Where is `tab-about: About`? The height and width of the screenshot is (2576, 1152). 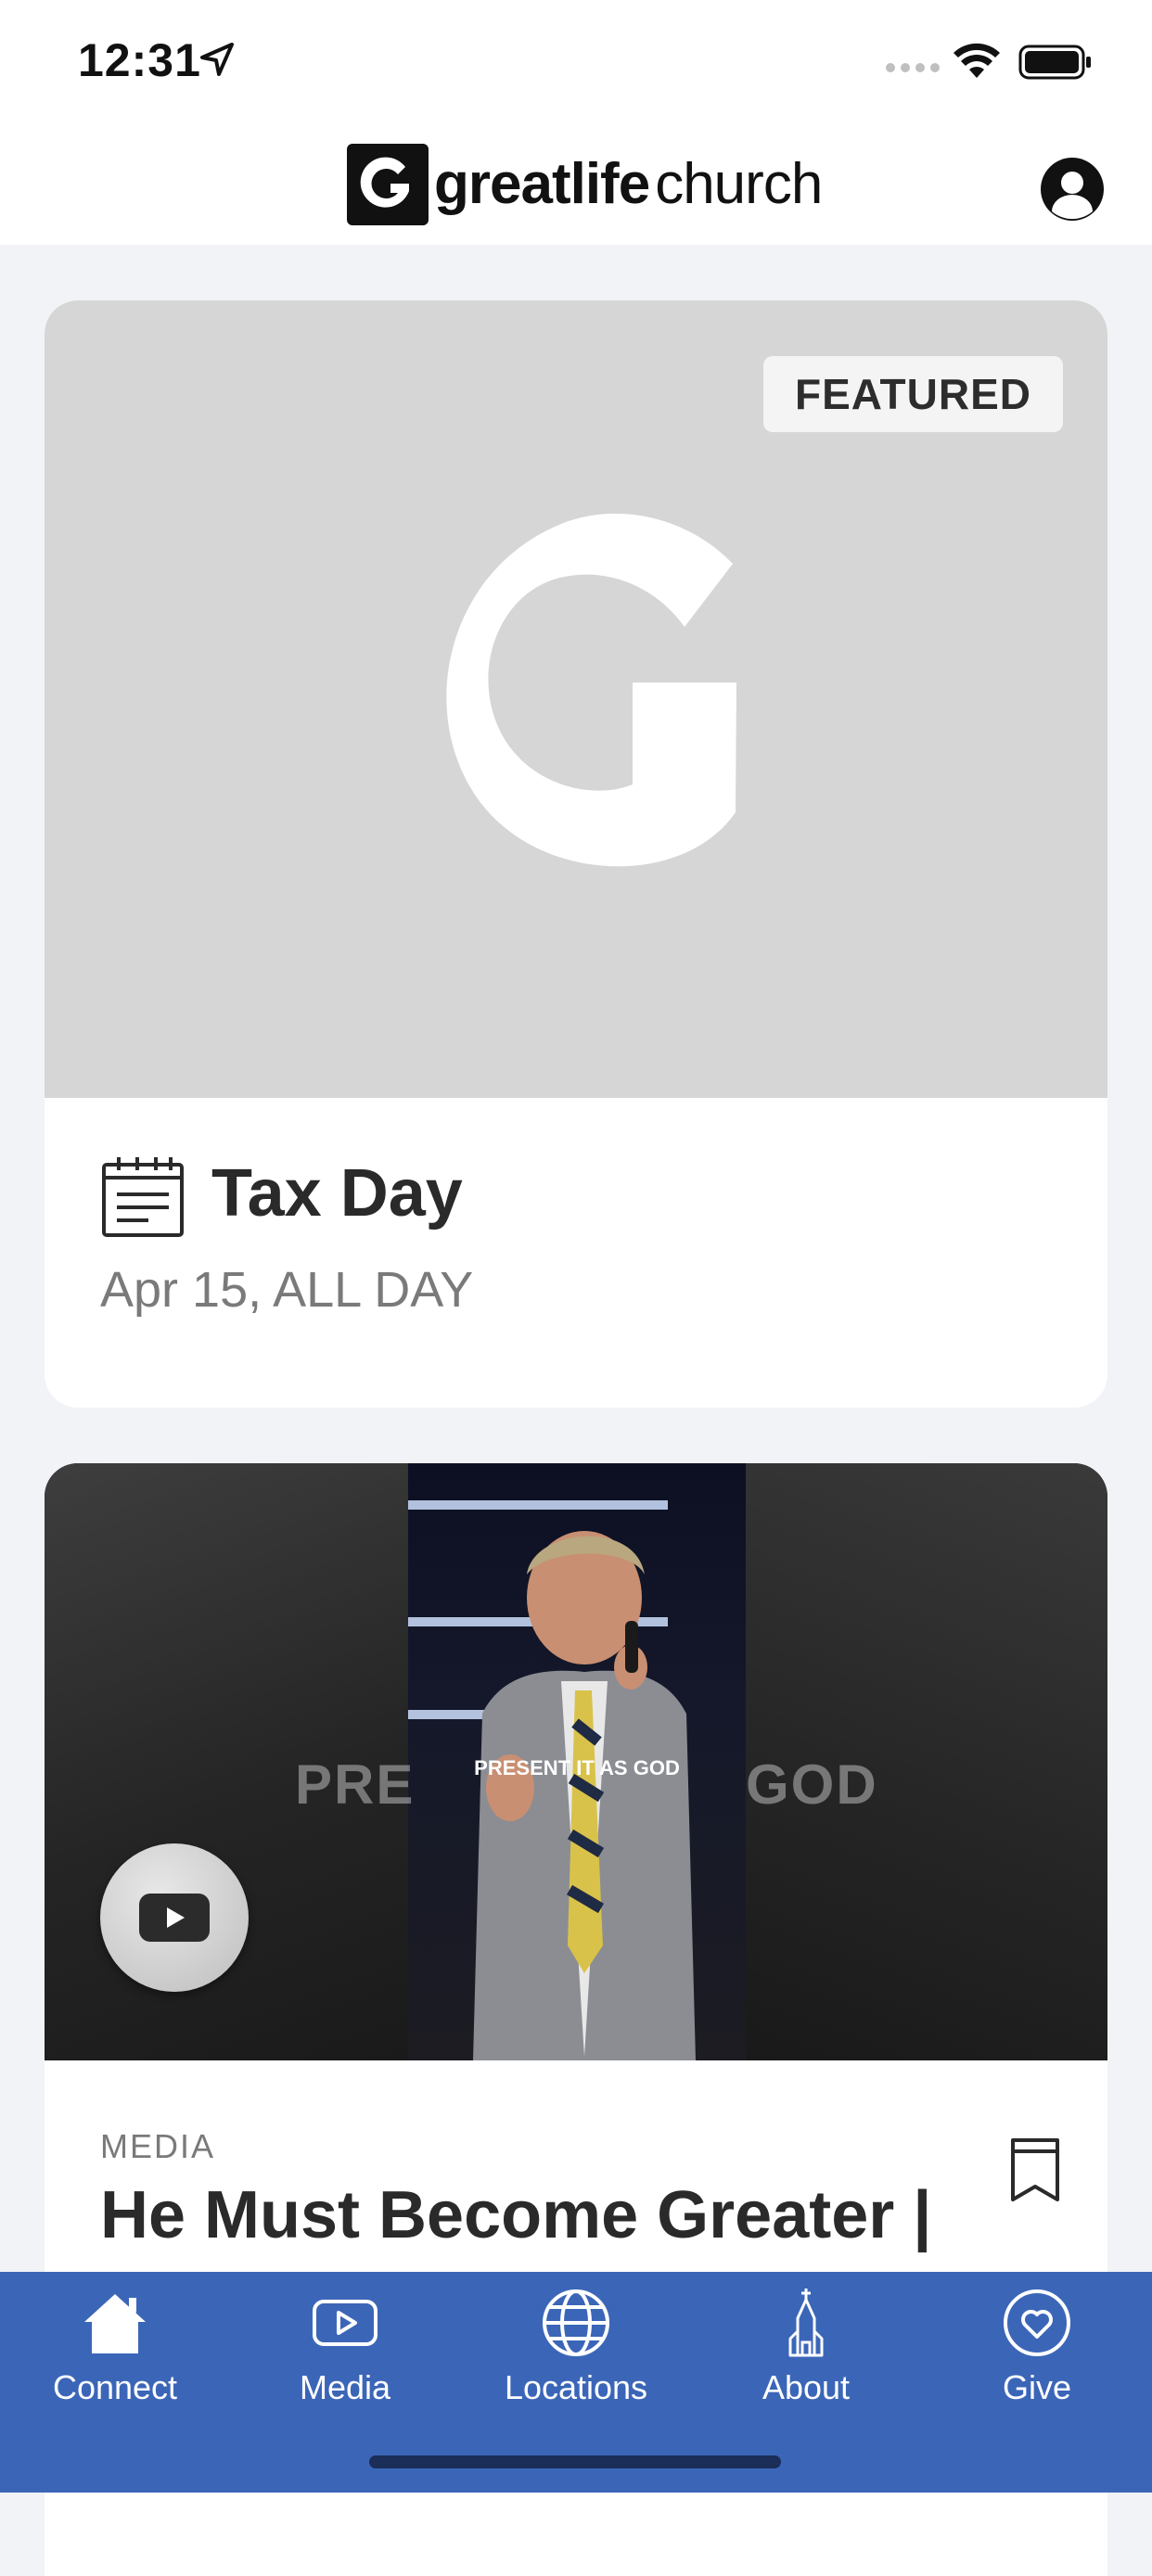 tab-about: About is located at coordinates (806, 2355).